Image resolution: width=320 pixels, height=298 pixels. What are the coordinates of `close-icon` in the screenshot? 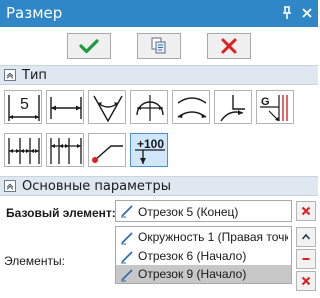 It's located at (307, 13).